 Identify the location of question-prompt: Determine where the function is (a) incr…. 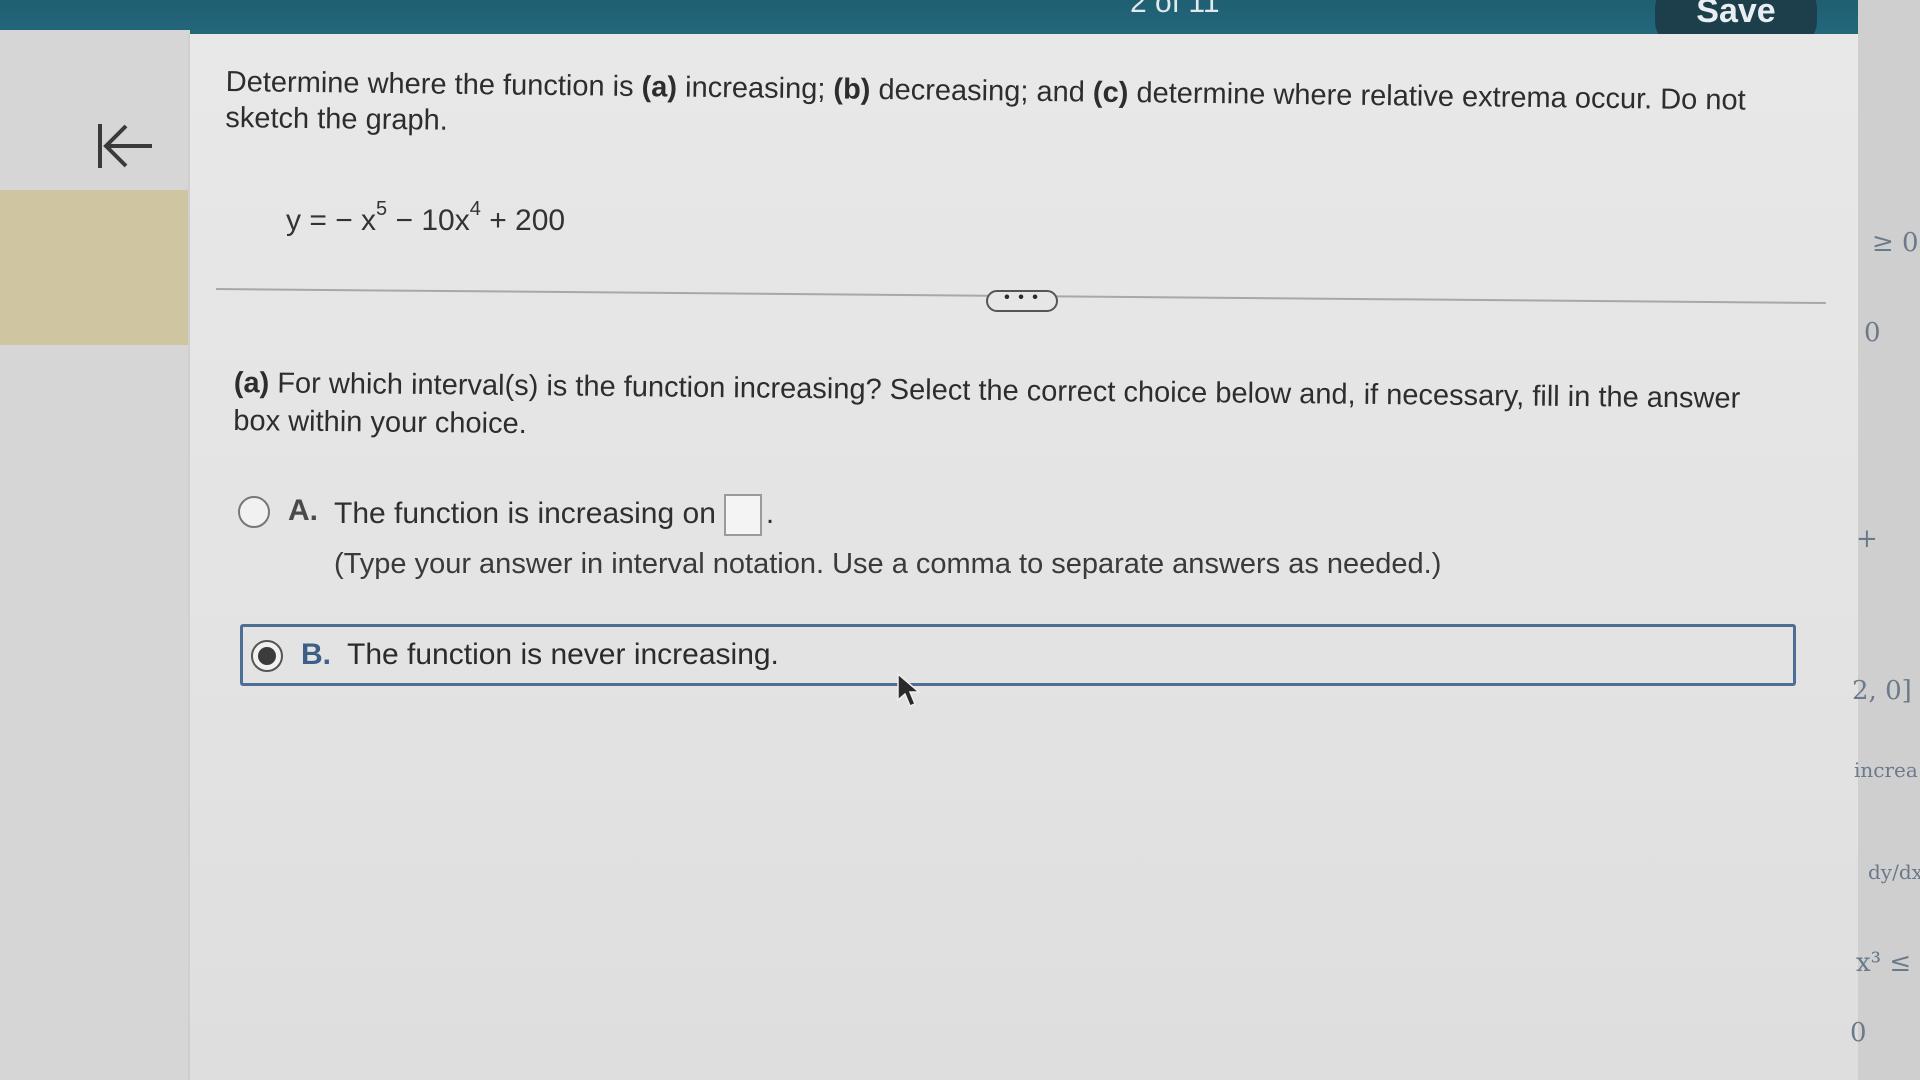
(985, 101).